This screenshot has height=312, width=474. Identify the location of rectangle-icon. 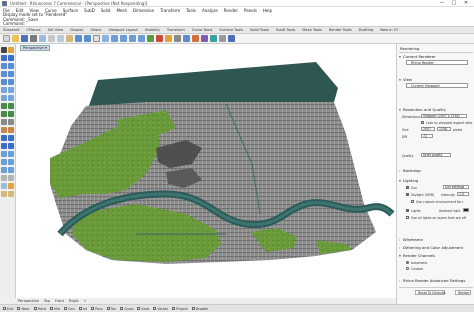
(11, 66).